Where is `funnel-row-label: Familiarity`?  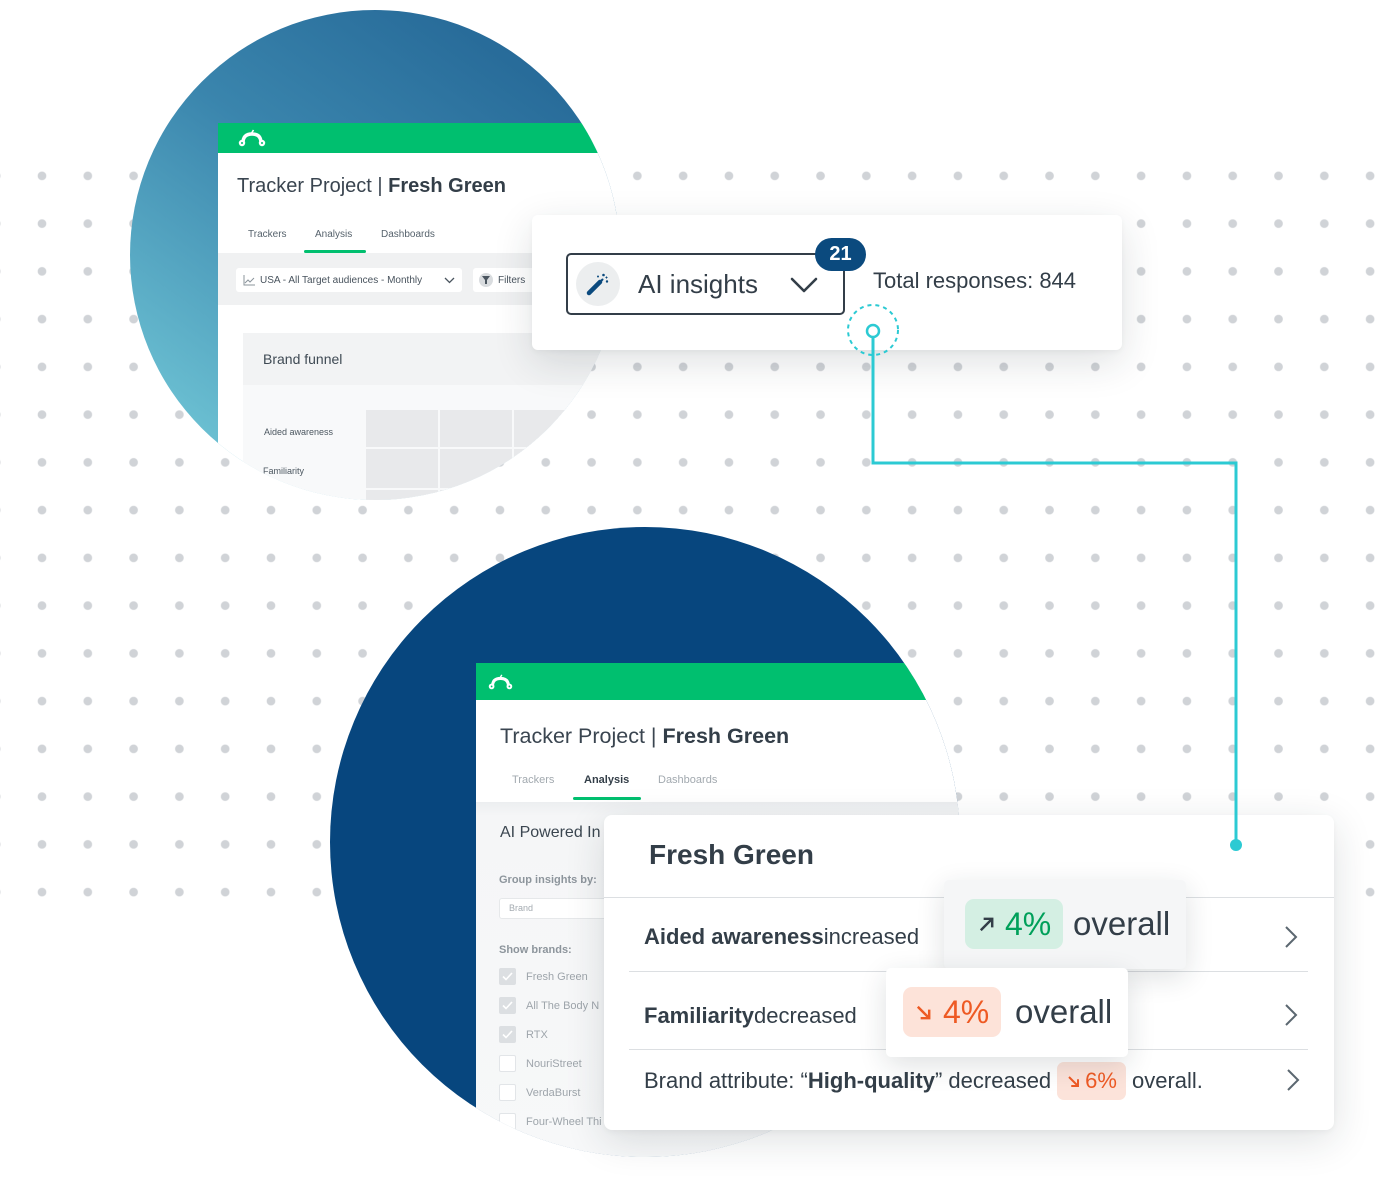 funnel-row-label: Familiarity is located at coordinates (284, 471).